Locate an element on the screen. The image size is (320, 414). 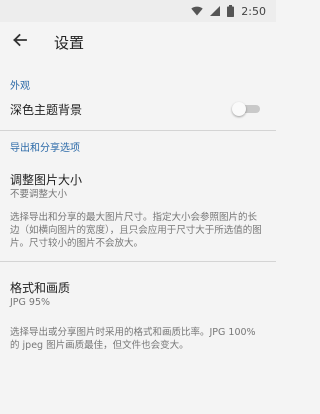
app-bar: 设置 is located at coordinates (138, 42).